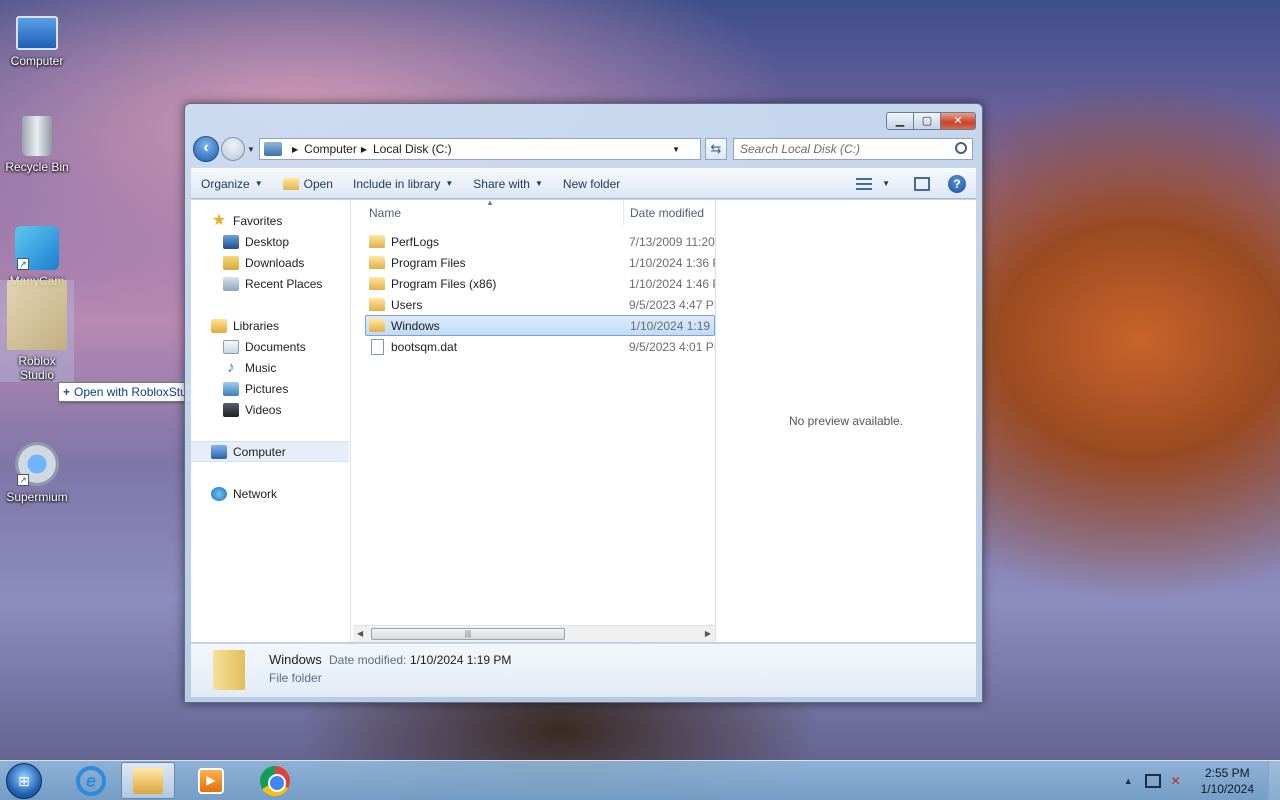 Image resolution: width=1280 pixels, height=800 pixels. What do you see at coordinates (424, 346) in the screenshot?
I see `file-name: bootsqm.dat` at bounding box center [424, 346].